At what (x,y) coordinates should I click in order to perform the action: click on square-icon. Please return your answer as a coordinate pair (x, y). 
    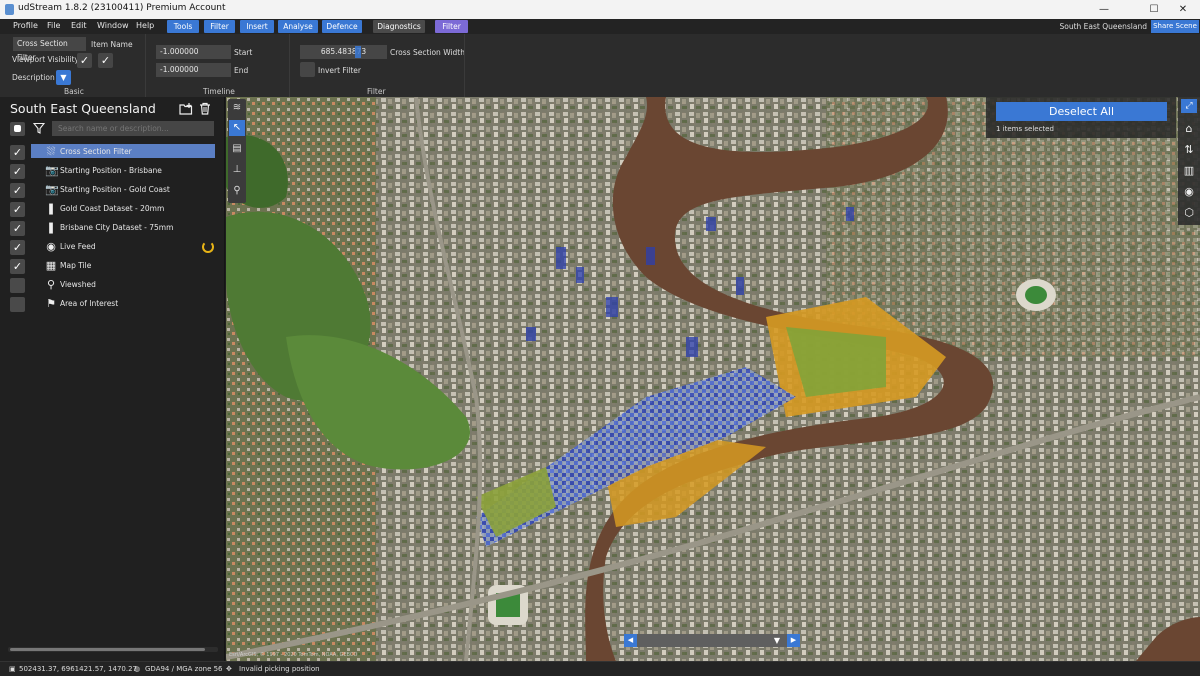
    Looking at the image, I should click on (17, 128).